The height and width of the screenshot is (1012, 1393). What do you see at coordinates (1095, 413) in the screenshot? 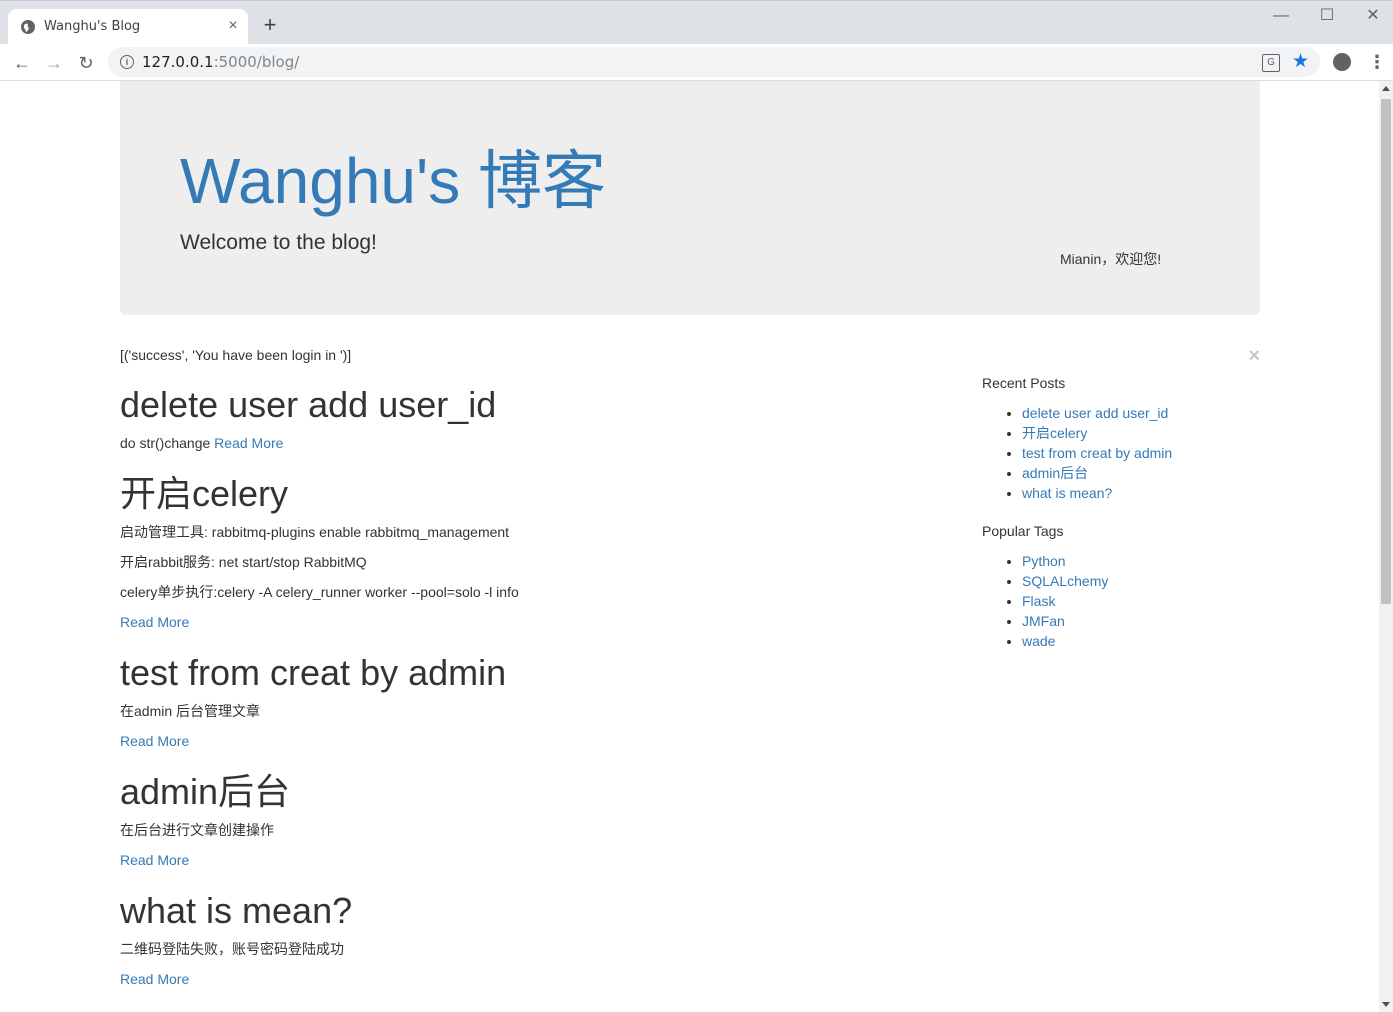
I see `recent-post-link: delete user add user_id` at bounding box center [1095, 413].